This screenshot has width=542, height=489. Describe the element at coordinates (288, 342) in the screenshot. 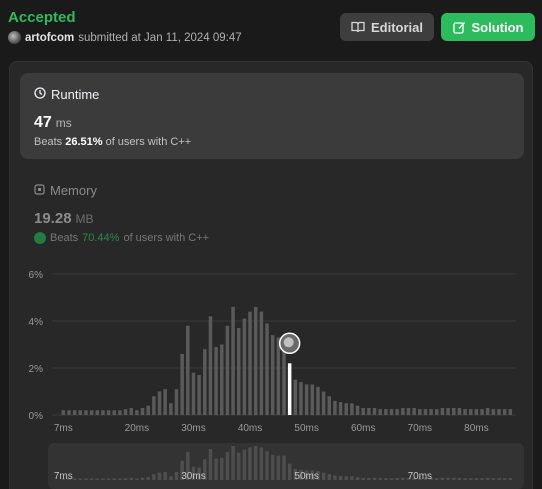

I see `avatar-face` at that location.